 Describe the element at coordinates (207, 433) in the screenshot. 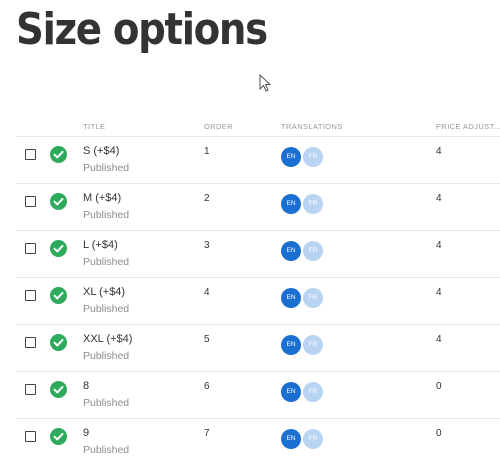

I see `option-order: 7` at that location.